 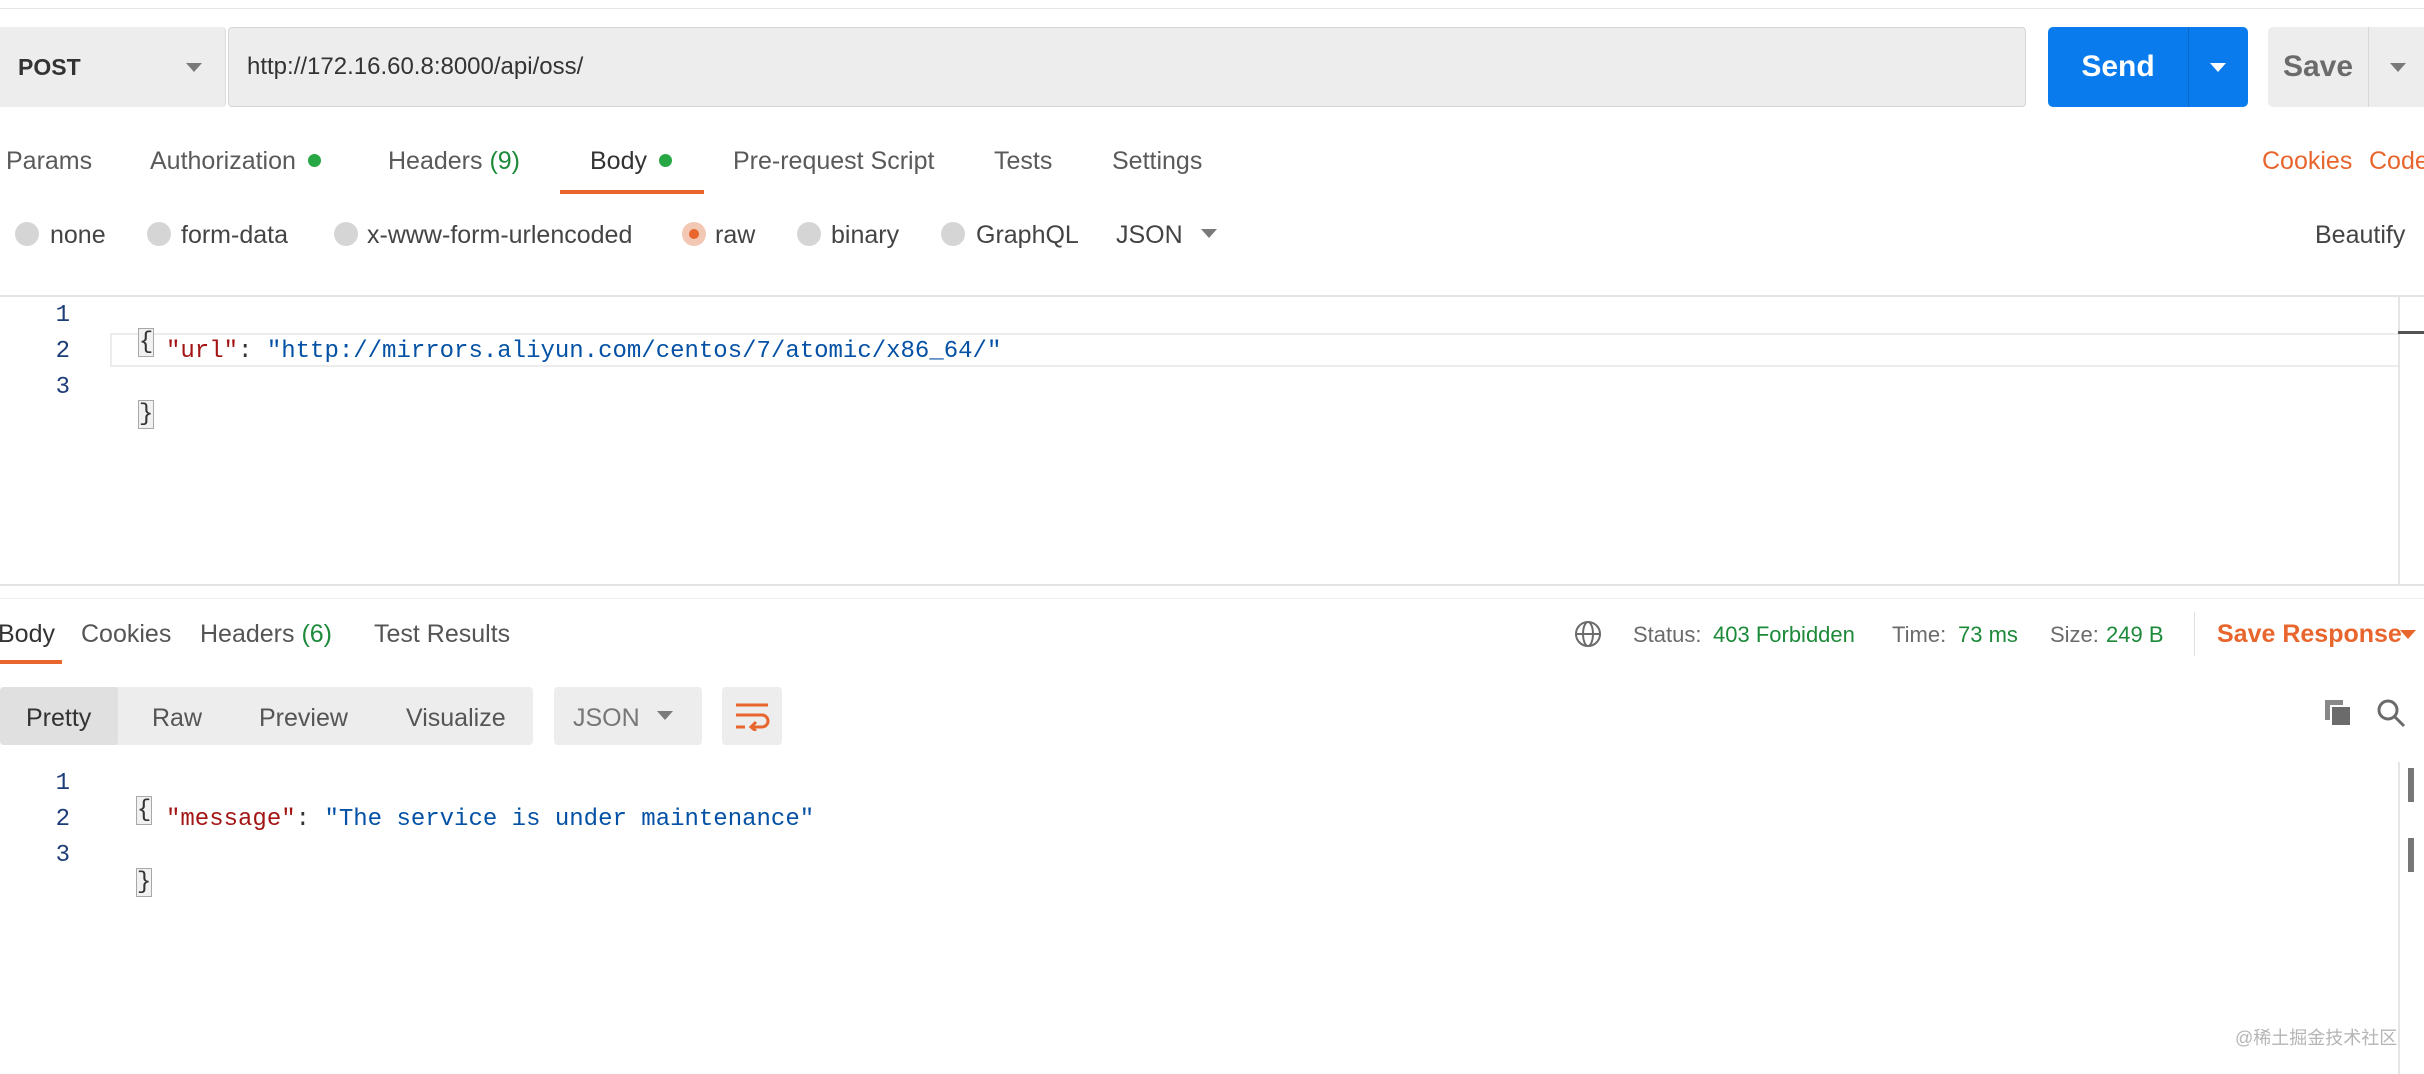 I want to click on radio-graphql, so click(x=953, y=234).